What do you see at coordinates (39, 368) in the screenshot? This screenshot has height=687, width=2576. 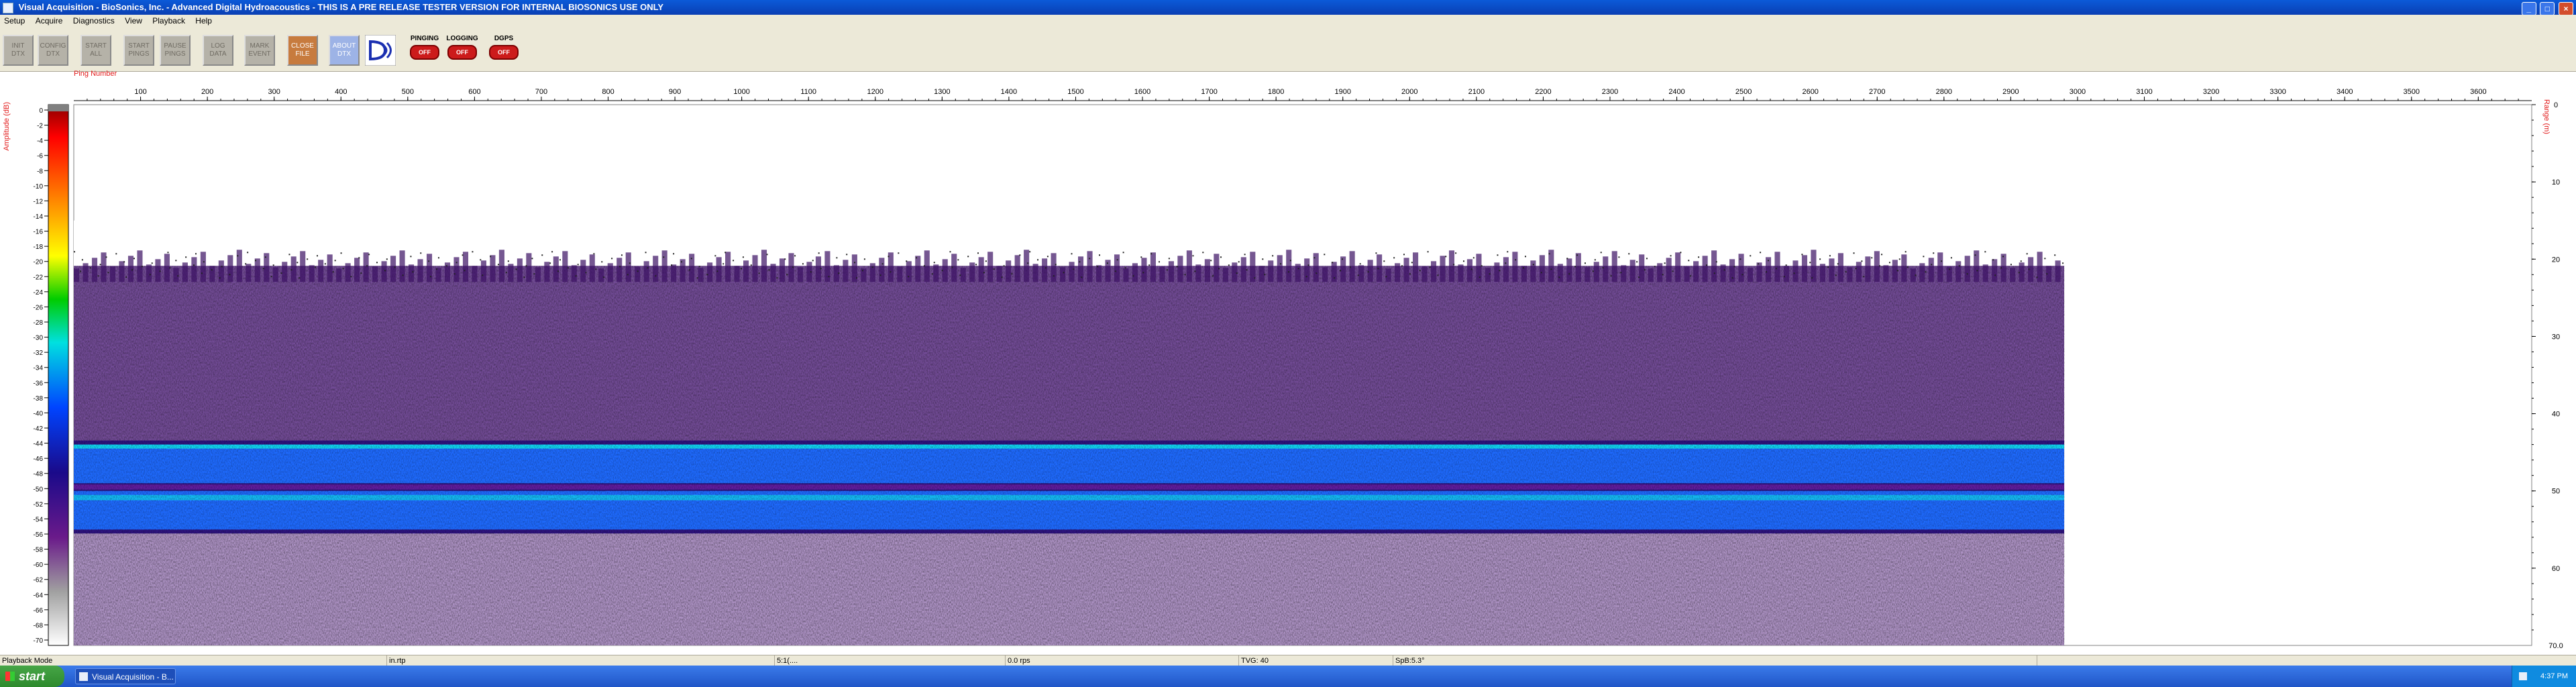 I see `amplitude-tick-label: -34` at bounding box center [39, 368].